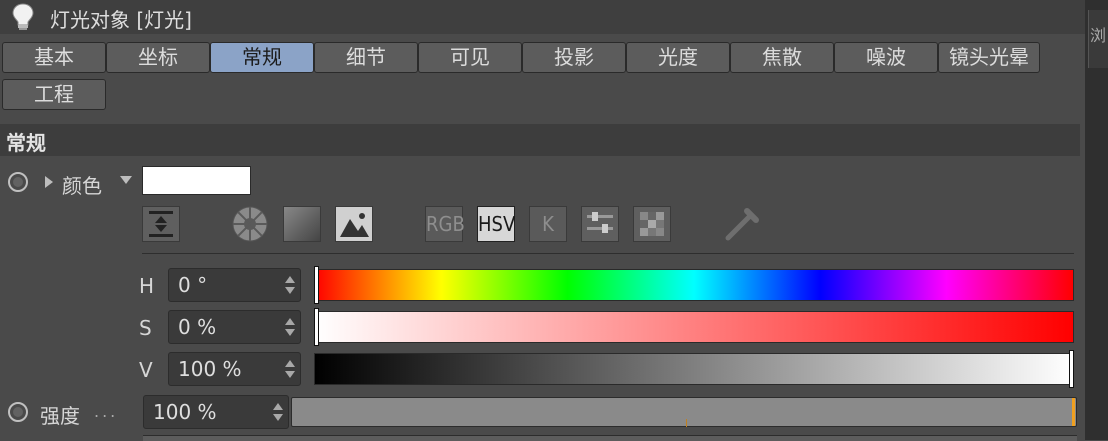  Describe the element at coordinates (302, 224) in the screenshot. I see `color-gradient-button` at that location.